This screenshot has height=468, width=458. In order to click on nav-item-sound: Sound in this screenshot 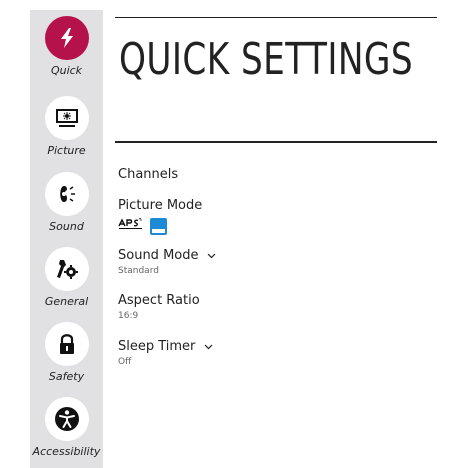, I will do `click(66, 202)`.